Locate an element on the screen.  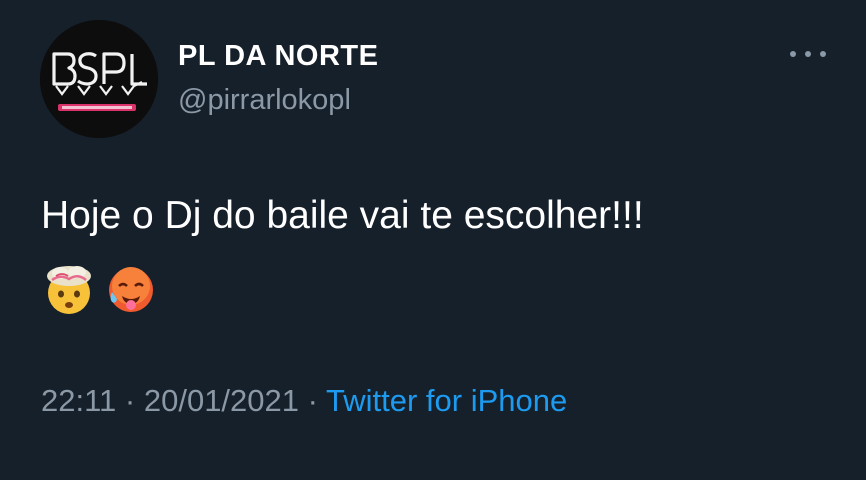
tweet-time: 22:11 is located at coordinates (78, 400).